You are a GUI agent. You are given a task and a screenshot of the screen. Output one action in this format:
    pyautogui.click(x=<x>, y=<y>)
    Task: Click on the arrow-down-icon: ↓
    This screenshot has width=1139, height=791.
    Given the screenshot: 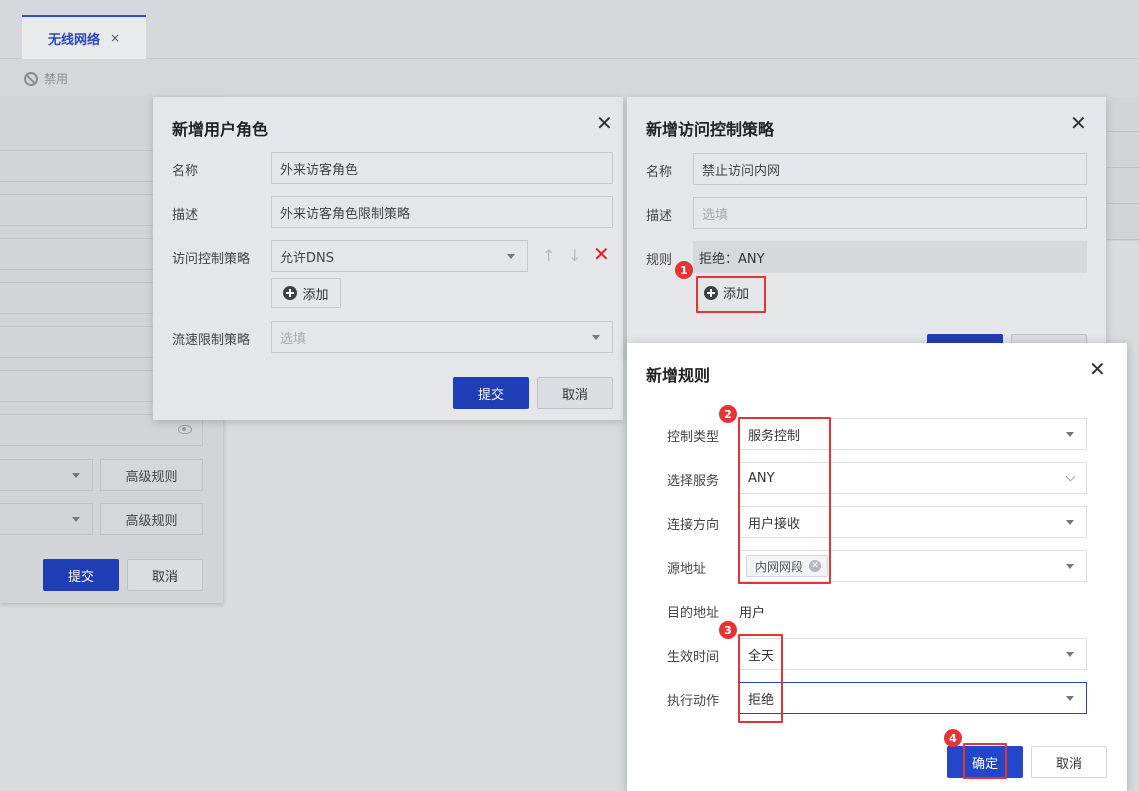 What is the action you would take?
    pyautogui.click(x=574, y=255)
    